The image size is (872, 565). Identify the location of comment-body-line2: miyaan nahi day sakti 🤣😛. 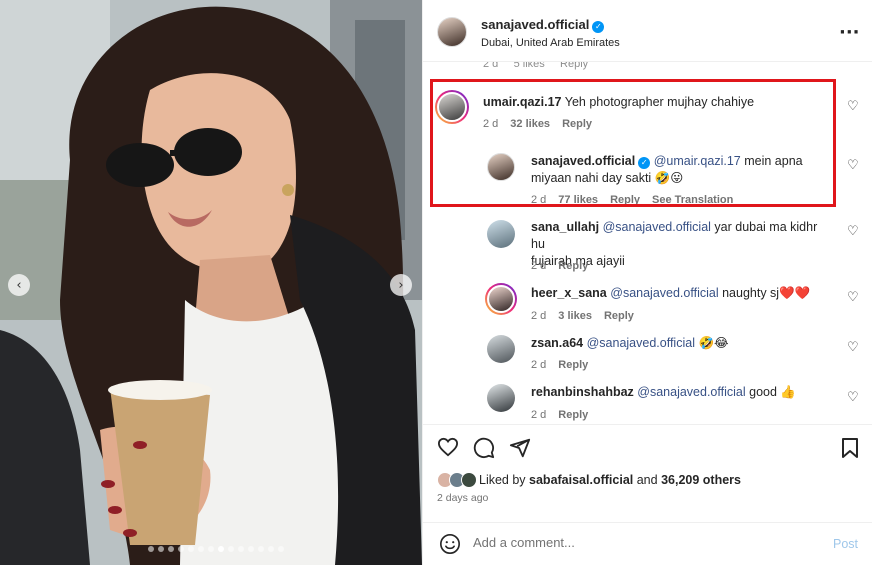
(607, 178).